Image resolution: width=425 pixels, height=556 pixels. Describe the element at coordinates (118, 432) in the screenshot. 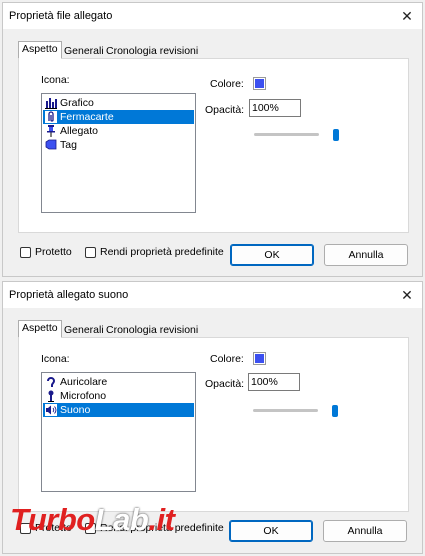

I see `icon-listbox: Auricolare Microfono Suono` at that location.